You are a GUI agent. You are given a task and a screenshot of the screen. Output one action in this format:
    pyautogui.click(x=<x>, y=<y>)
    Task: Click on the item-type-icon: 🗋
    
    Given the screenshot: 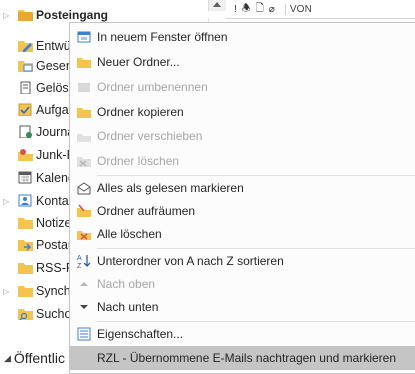 What is the action you would take?
    pyautogui.click(x=260, y=9)
    